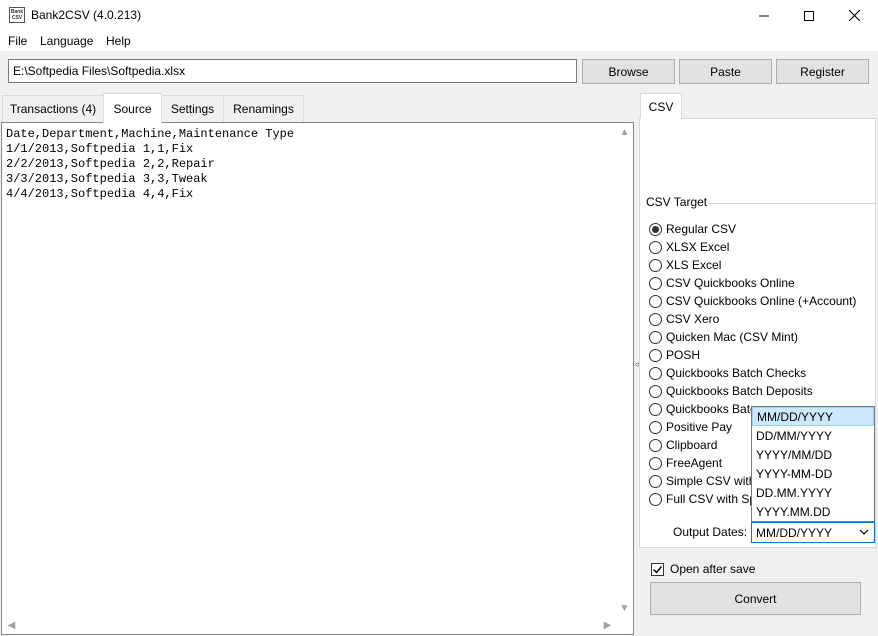 This screenshot has width=878, height=636. I want to click on radio-label: Quickbooks Batc, so click(711, 409).